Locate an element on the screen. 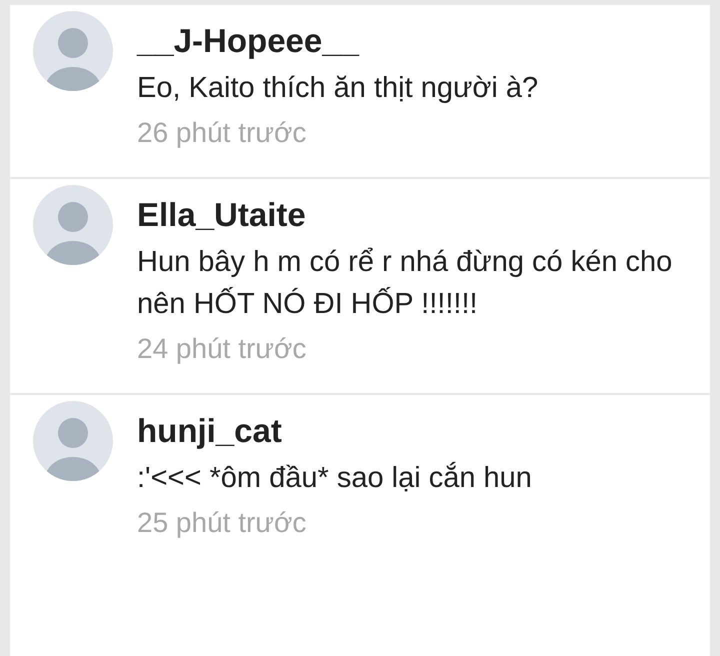 The height and width of the screenshot is (656, 720). comment-time: 26 phút trước is located at coordinates (222, 133).